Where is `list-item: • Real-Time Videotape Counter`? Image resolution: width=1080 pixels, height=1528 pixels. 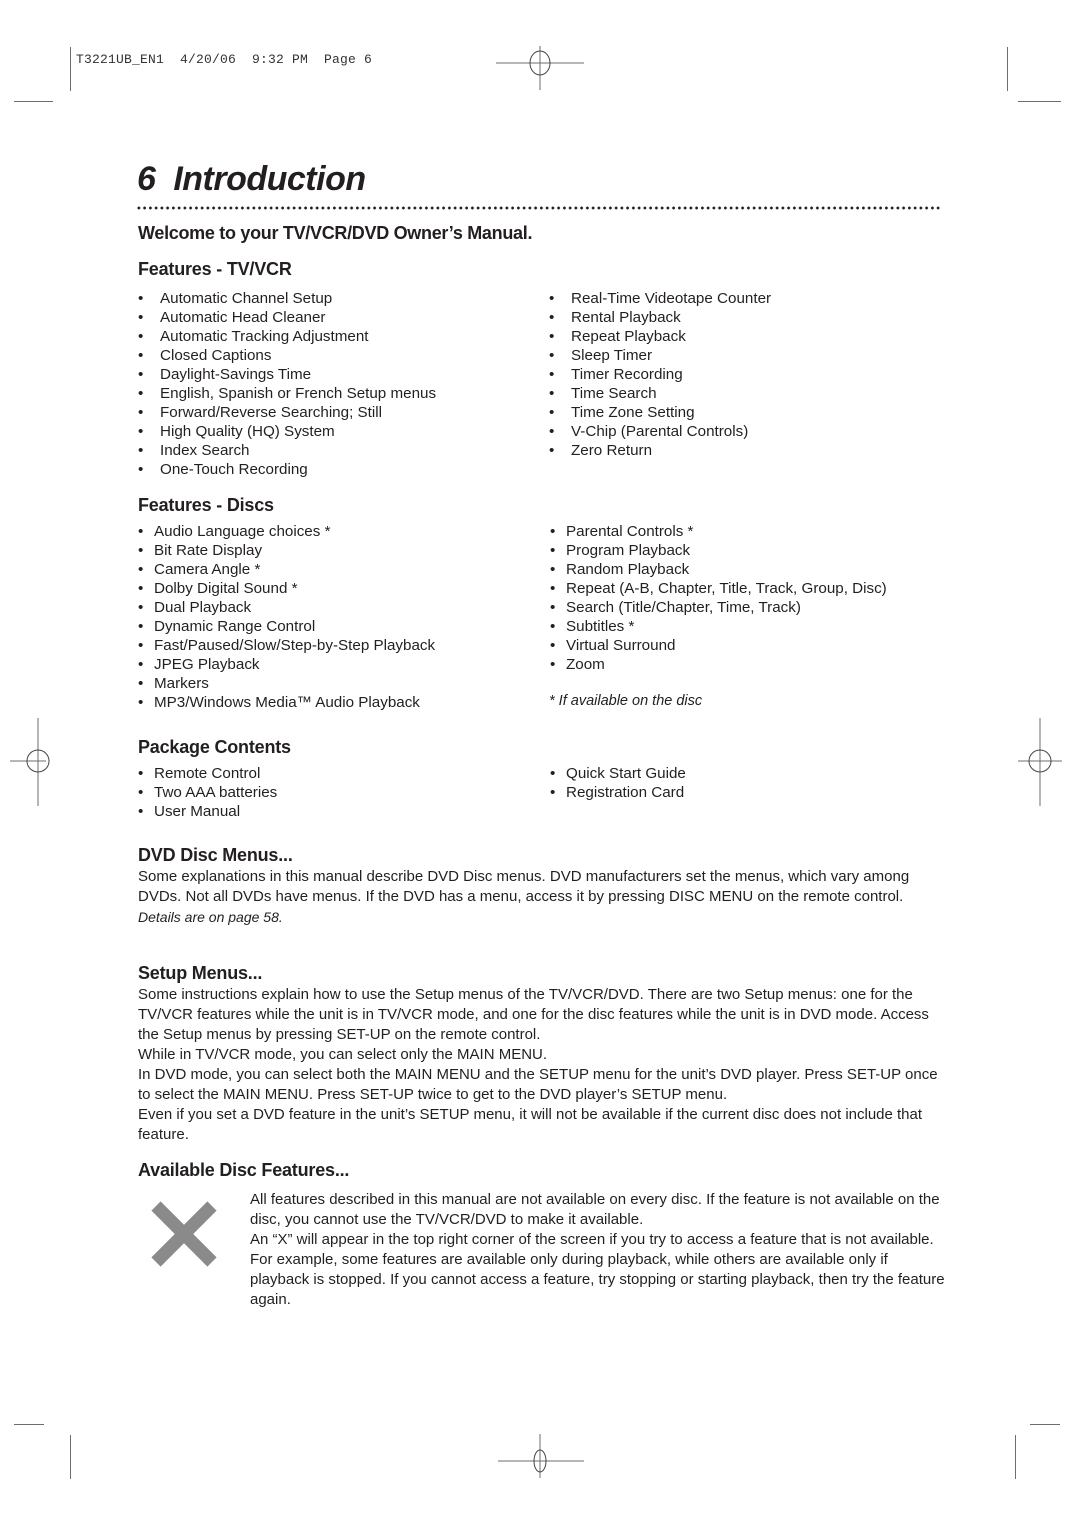
list-item: • Real-Time Videotape Counter is located at coordinates (660, 298).